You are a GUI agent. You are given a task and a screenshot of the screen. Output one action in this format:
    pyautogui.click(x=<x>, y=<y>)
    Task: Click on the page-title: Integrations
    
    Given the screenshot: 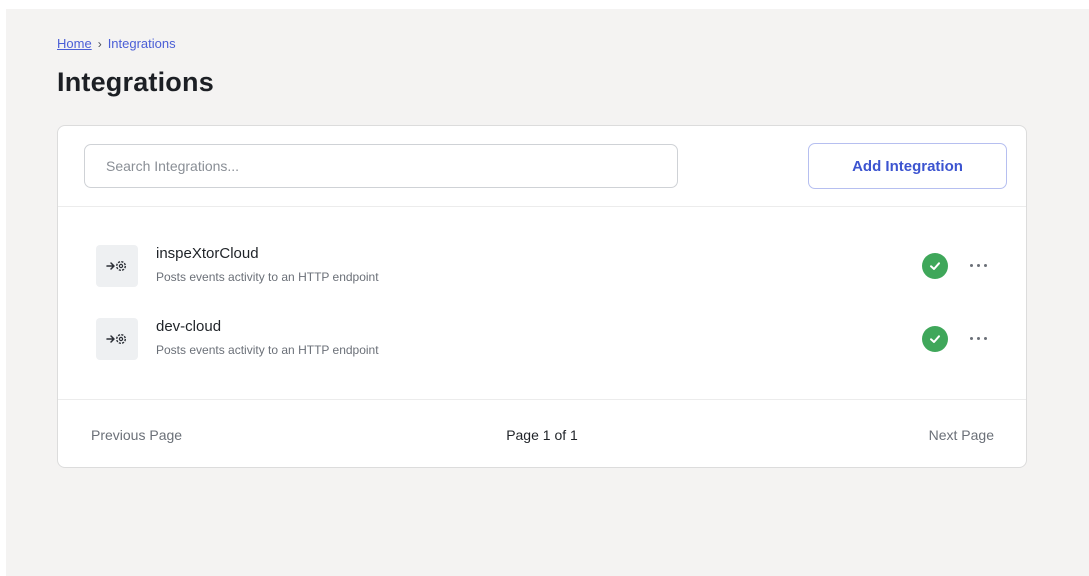 What is the action you would take?
    pyautogui.click(x=135, y=82)
    